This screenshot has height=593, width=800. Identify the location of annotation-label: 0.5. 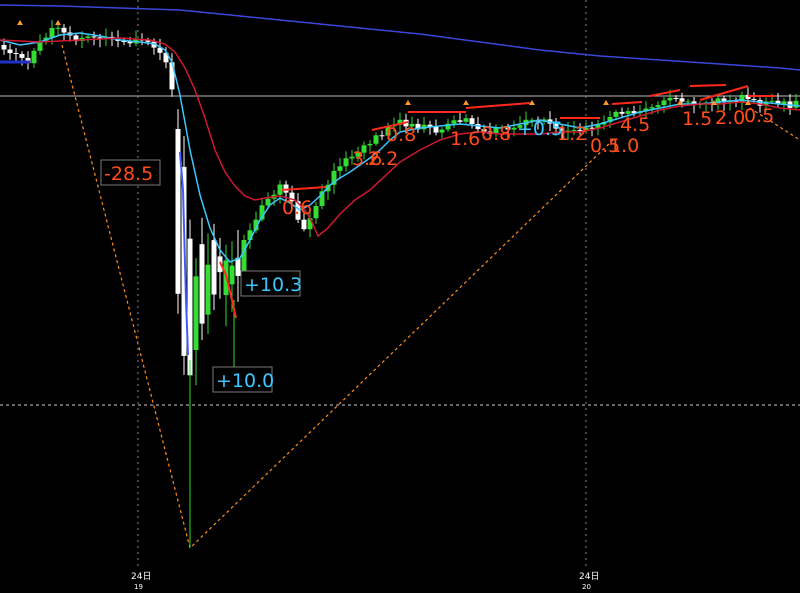
(759, 116).